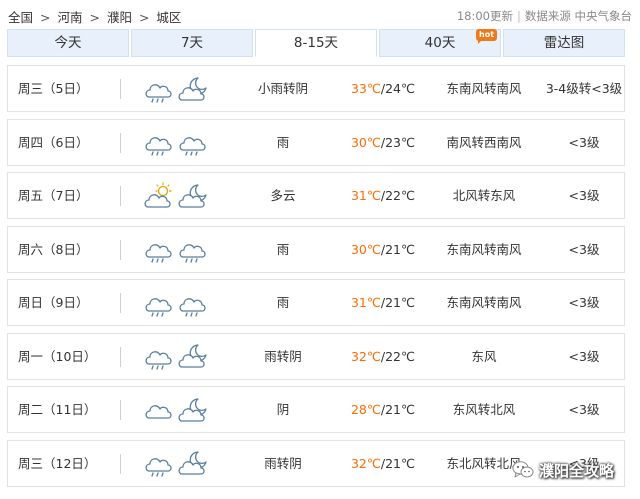 The height and width of the screenshot is (499, 640). Describe the element at coordinates (484, 142) in the screenshot. I see `wind-direction: 南风转西南风` at that location.